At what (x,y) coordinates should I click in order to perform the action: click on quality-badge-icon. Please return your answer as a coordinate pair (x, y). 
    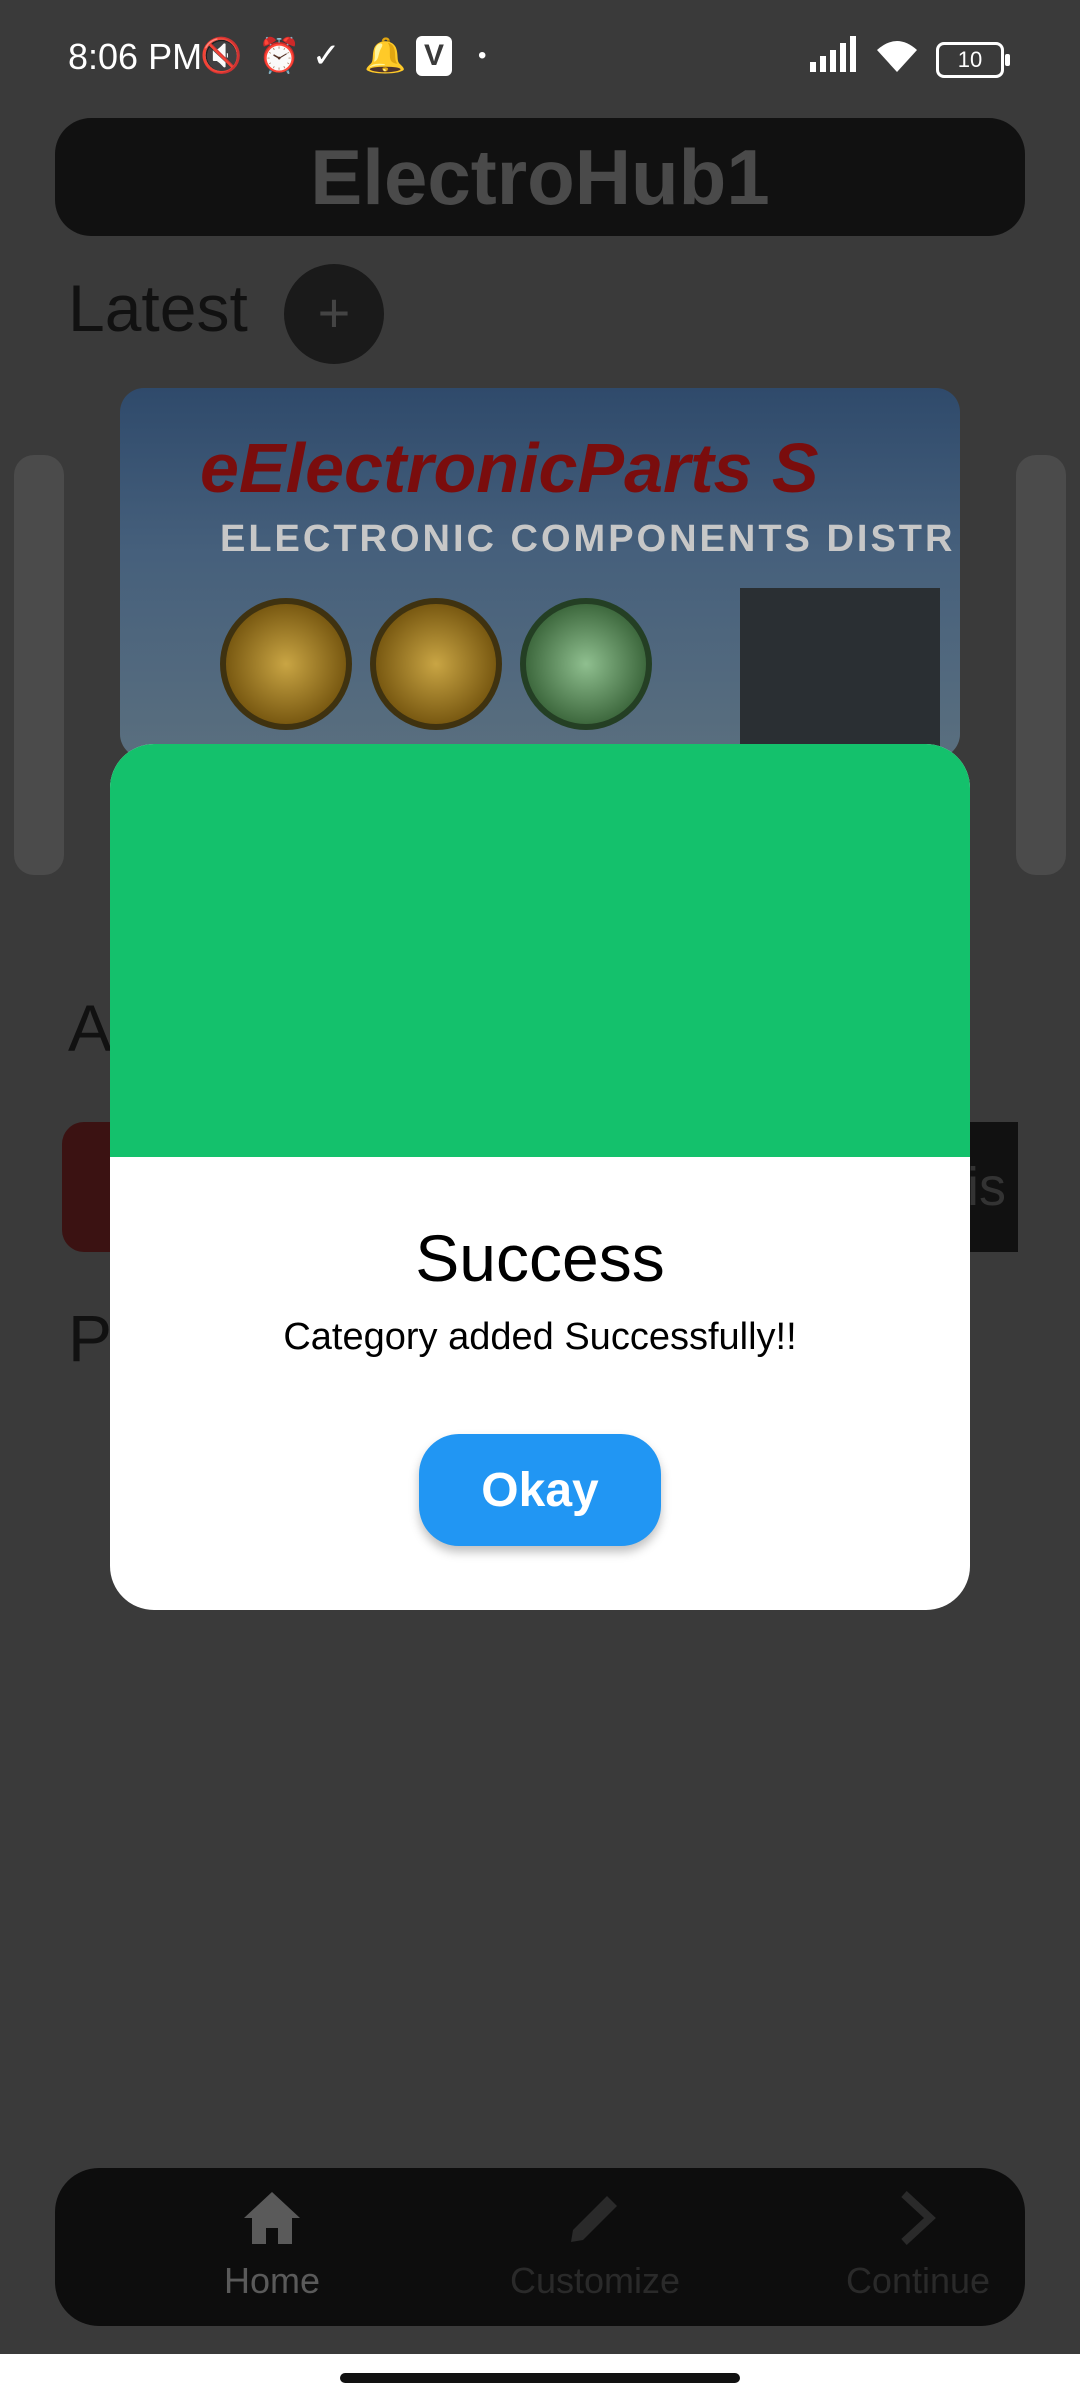
    Looking at the image, I should click on (286, 664).